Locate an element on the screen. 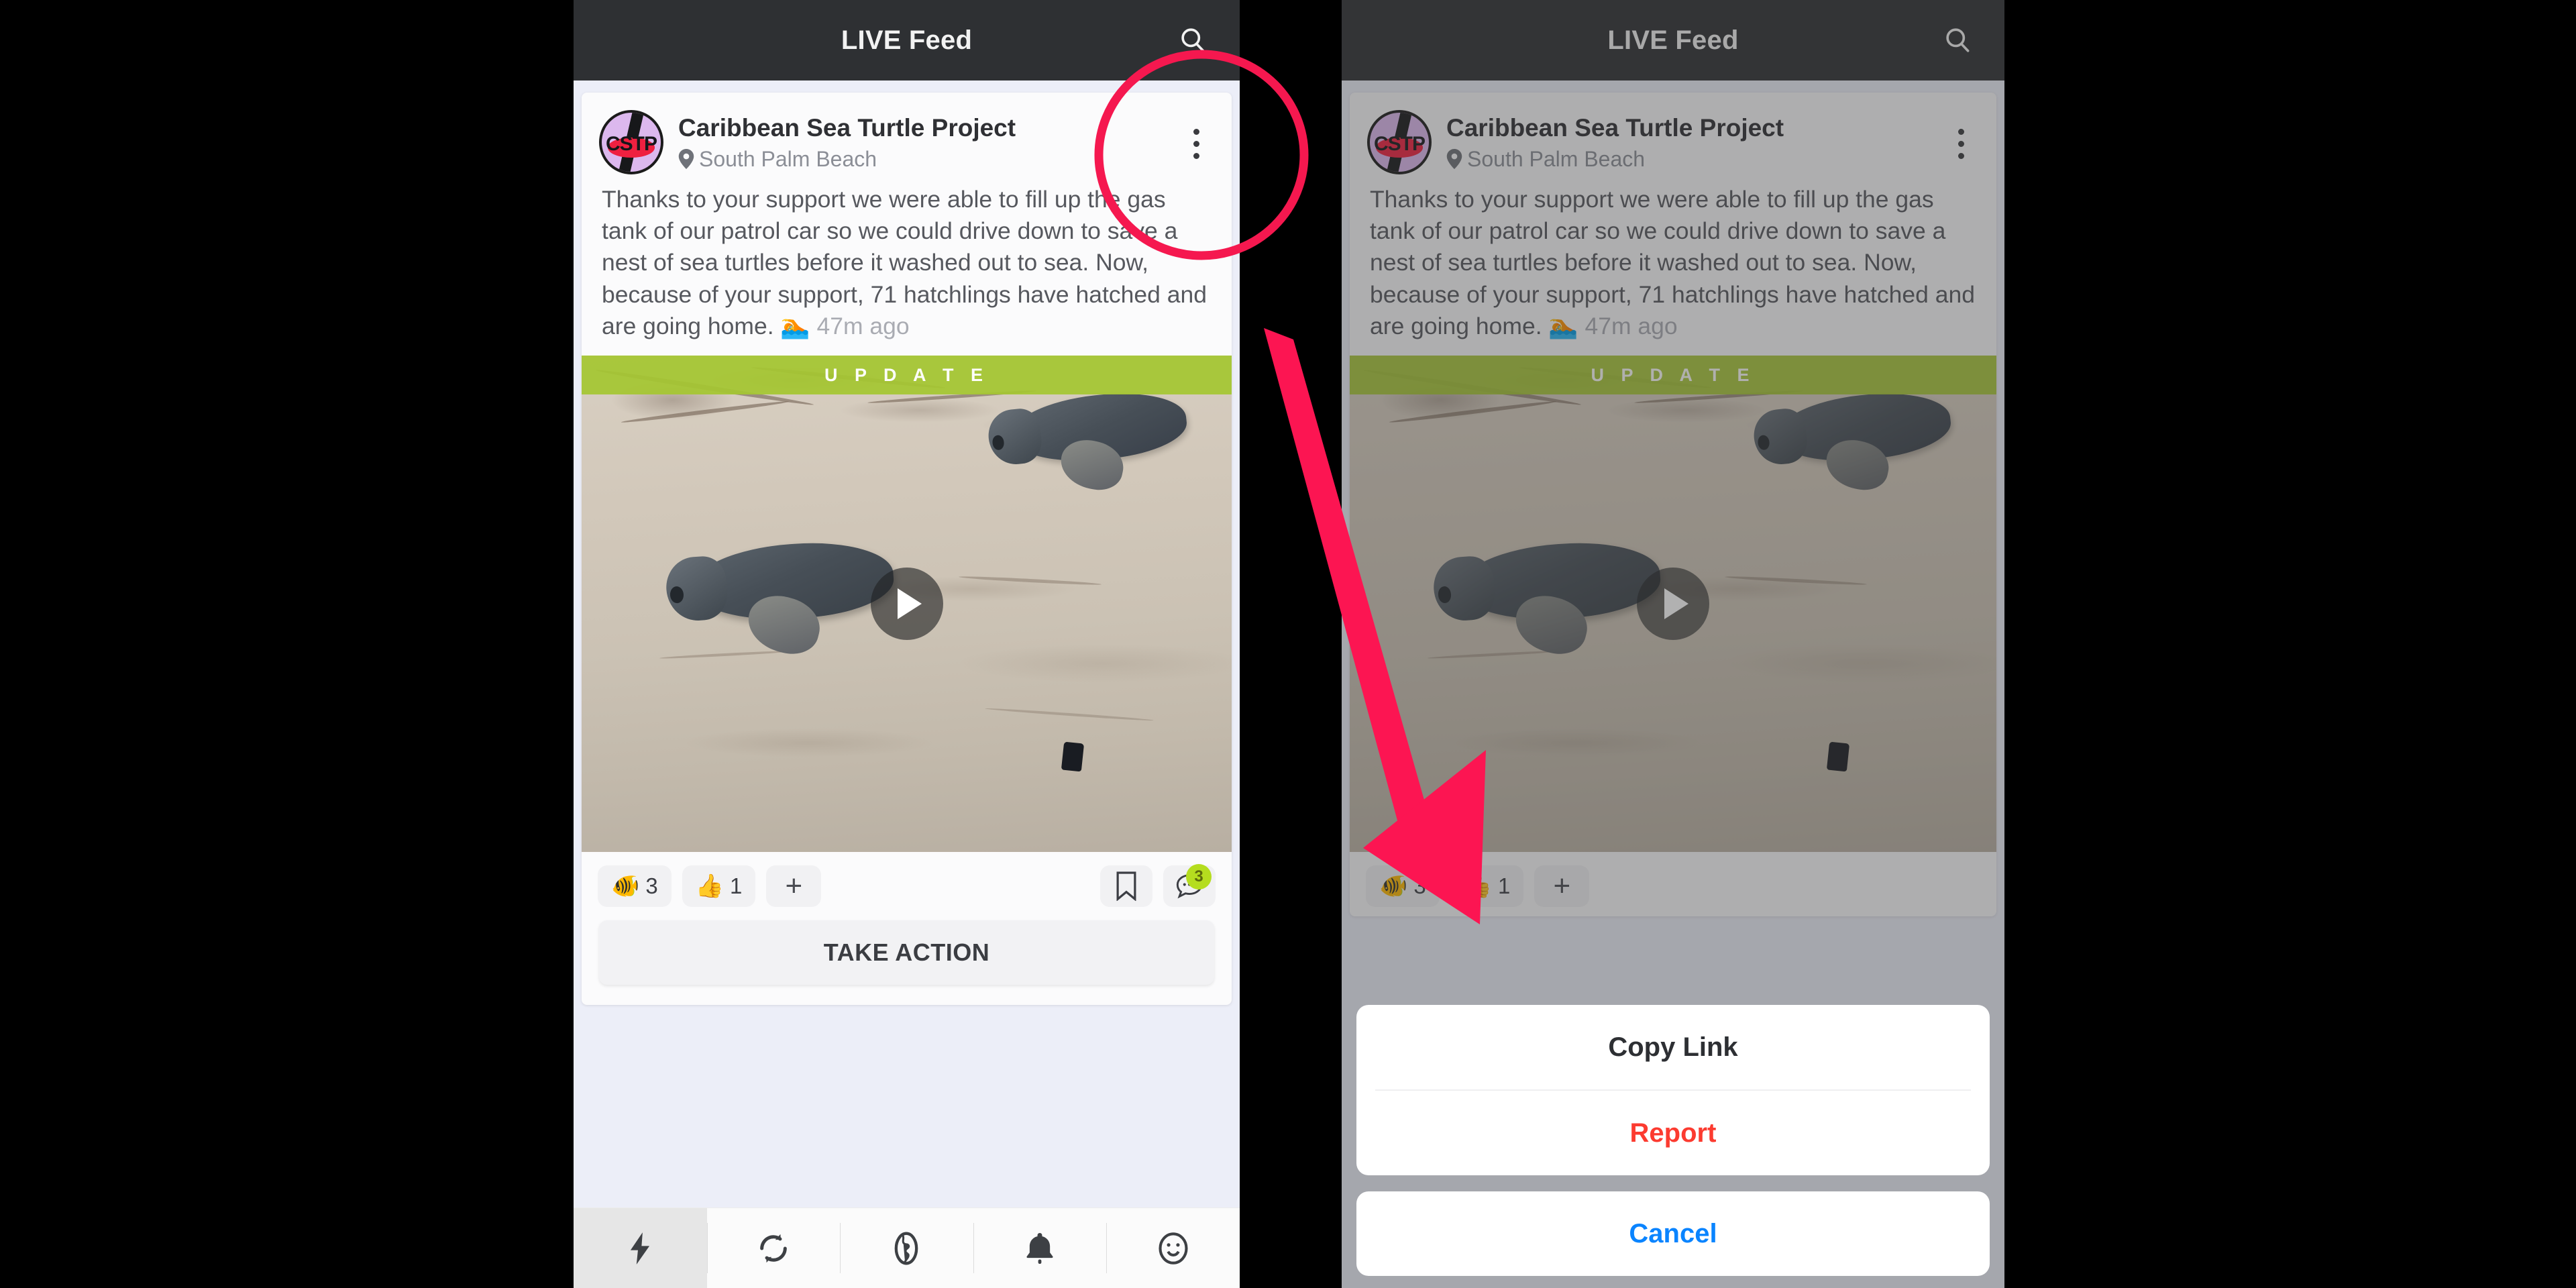 This screenshot has height=1288, width=2576. refresh-icon is located at coordinates (773, 1248).